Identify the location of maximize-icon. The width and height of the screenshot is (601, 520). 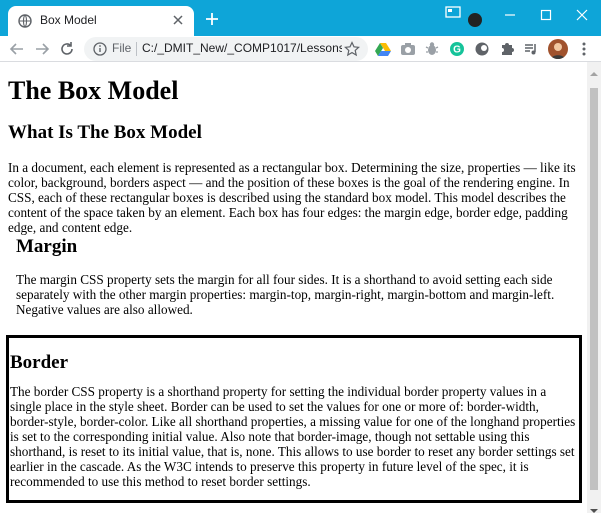
(546, 15).